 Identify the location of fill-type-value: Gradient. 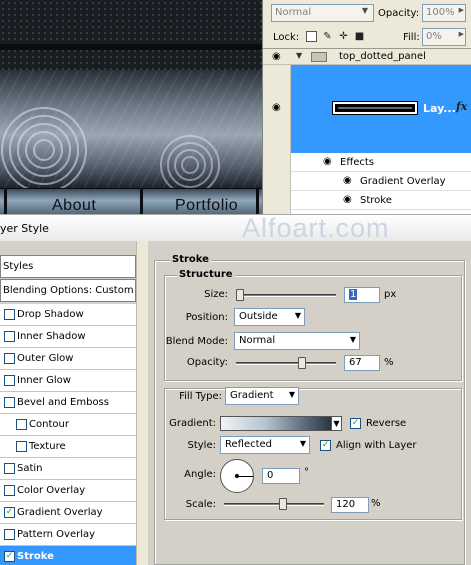
(252, 395).